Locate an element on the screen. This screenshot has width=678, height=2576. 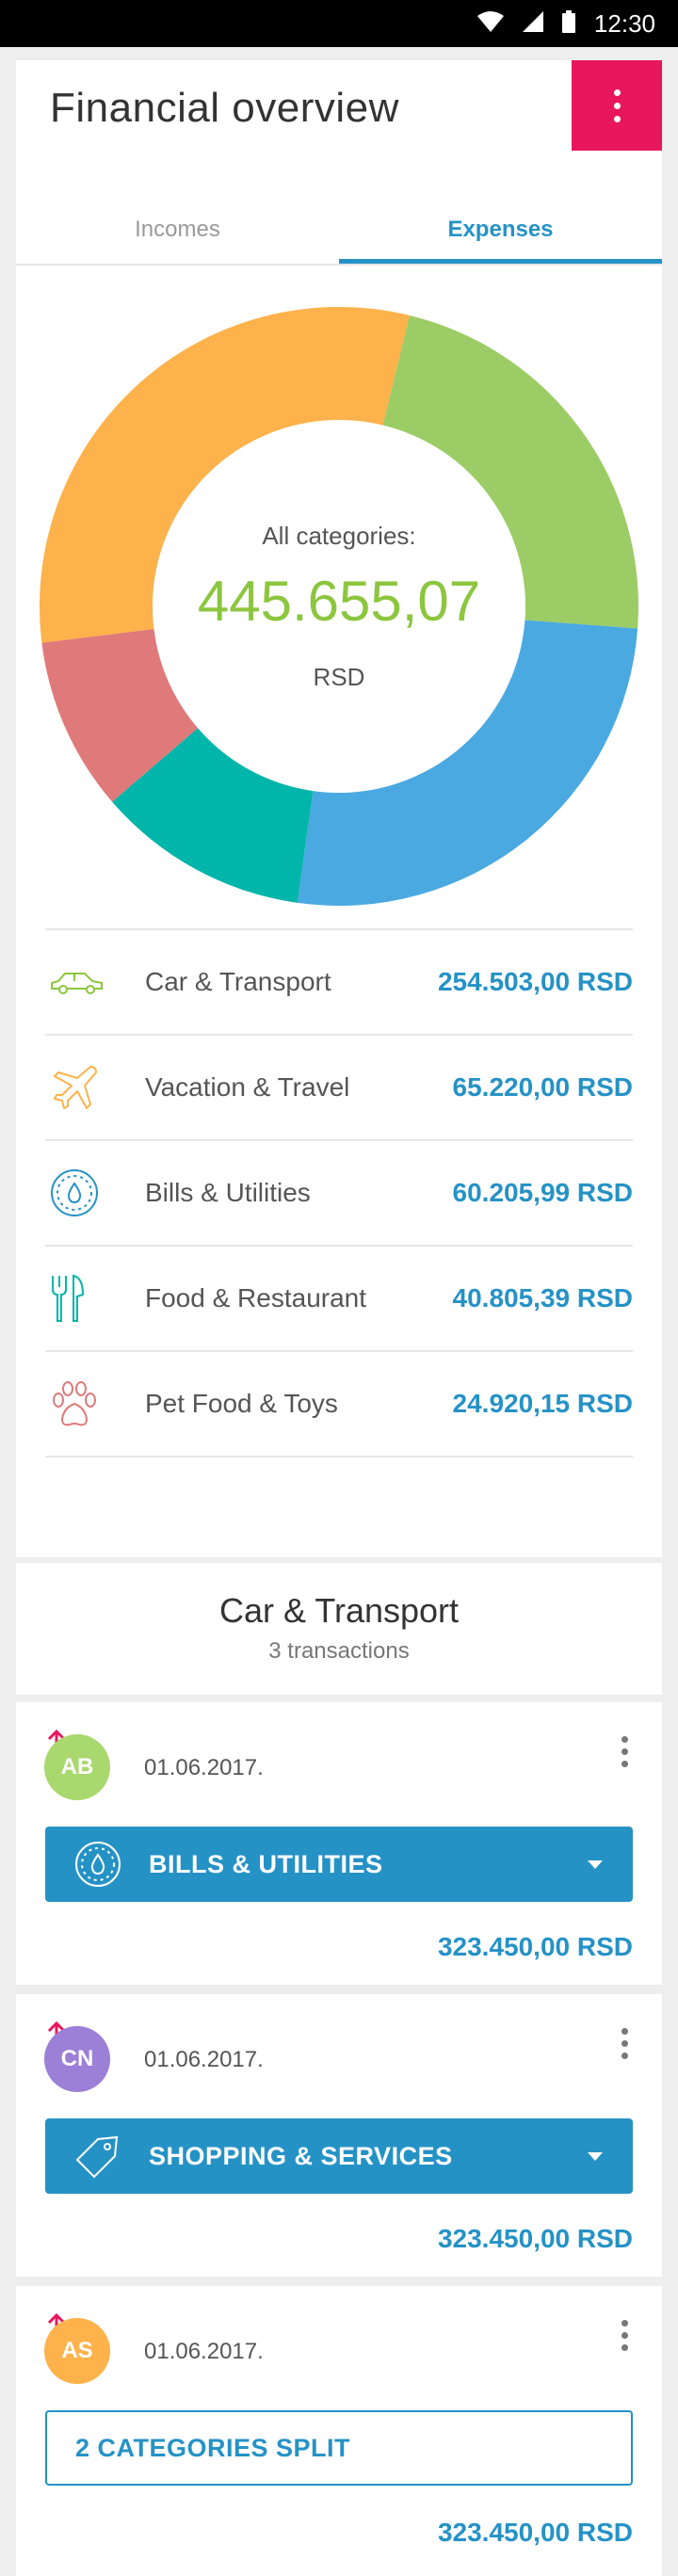
avatar: CN is located at coordinates (77, 2059).